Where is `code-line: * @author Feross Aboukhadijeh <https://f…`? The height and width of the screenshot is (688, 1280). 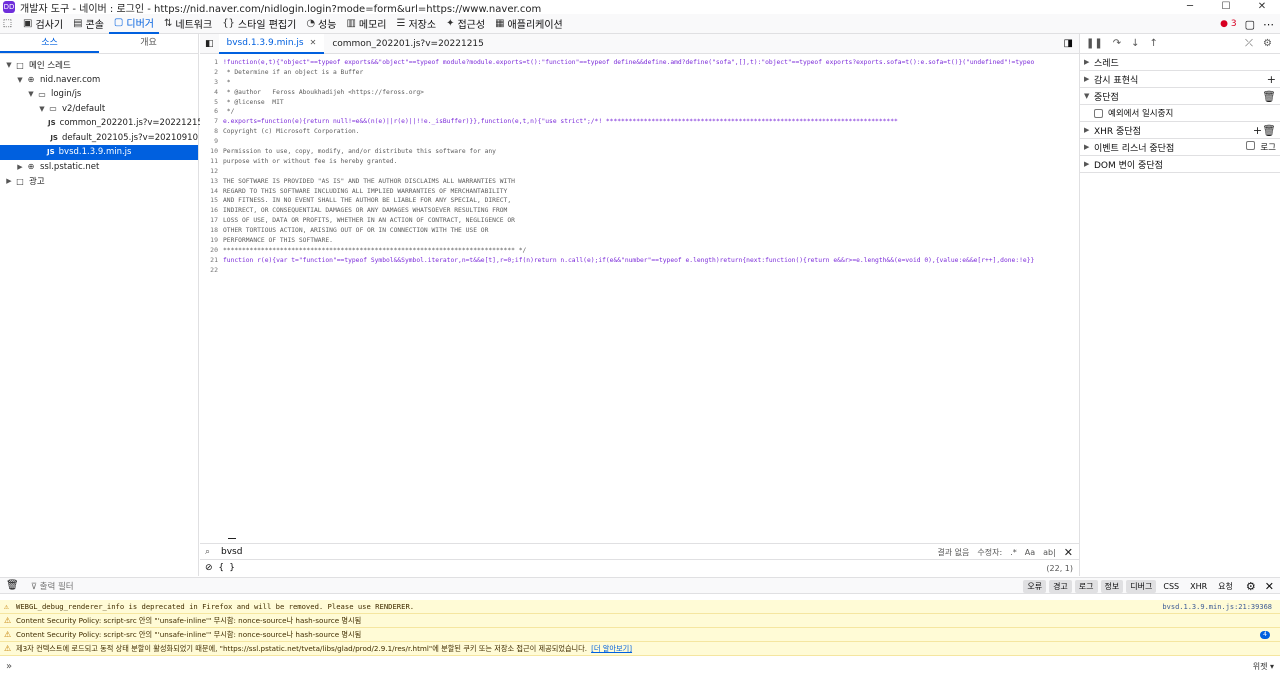 code-line: * @author Feross Aboukhadijeh <https://f… is located at coordinates (650, 93).